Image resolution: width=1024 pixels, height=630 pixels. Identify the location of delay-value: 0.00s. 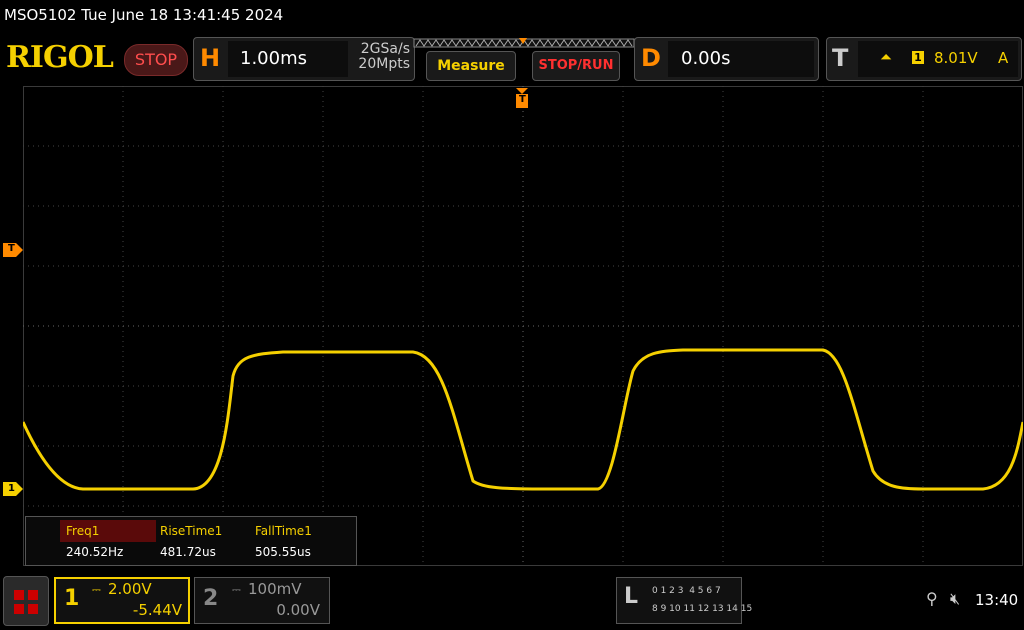
(706, 58).